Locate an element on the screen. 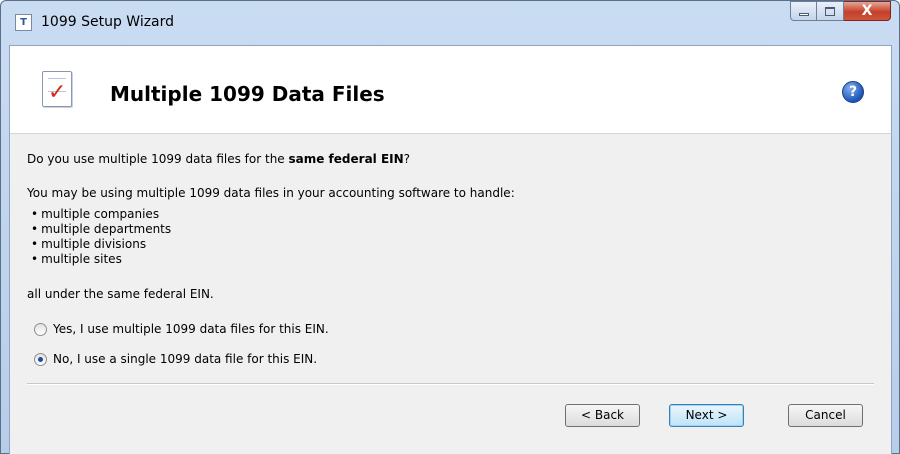 The image size is (900, 454). cancel-button: Cancel is located at coordinates (825, 415).